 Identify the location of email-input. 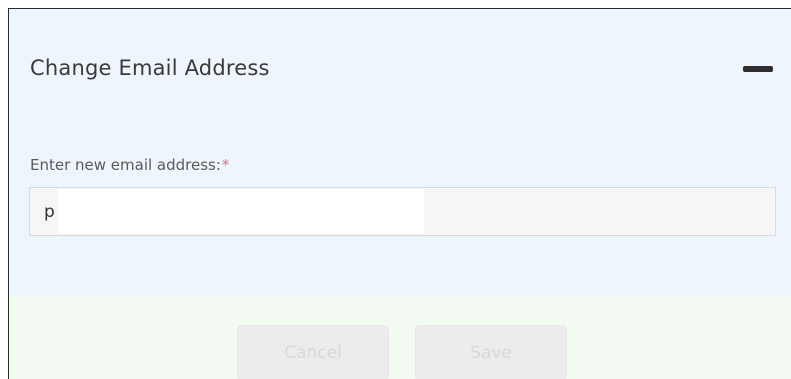
(402, 211).